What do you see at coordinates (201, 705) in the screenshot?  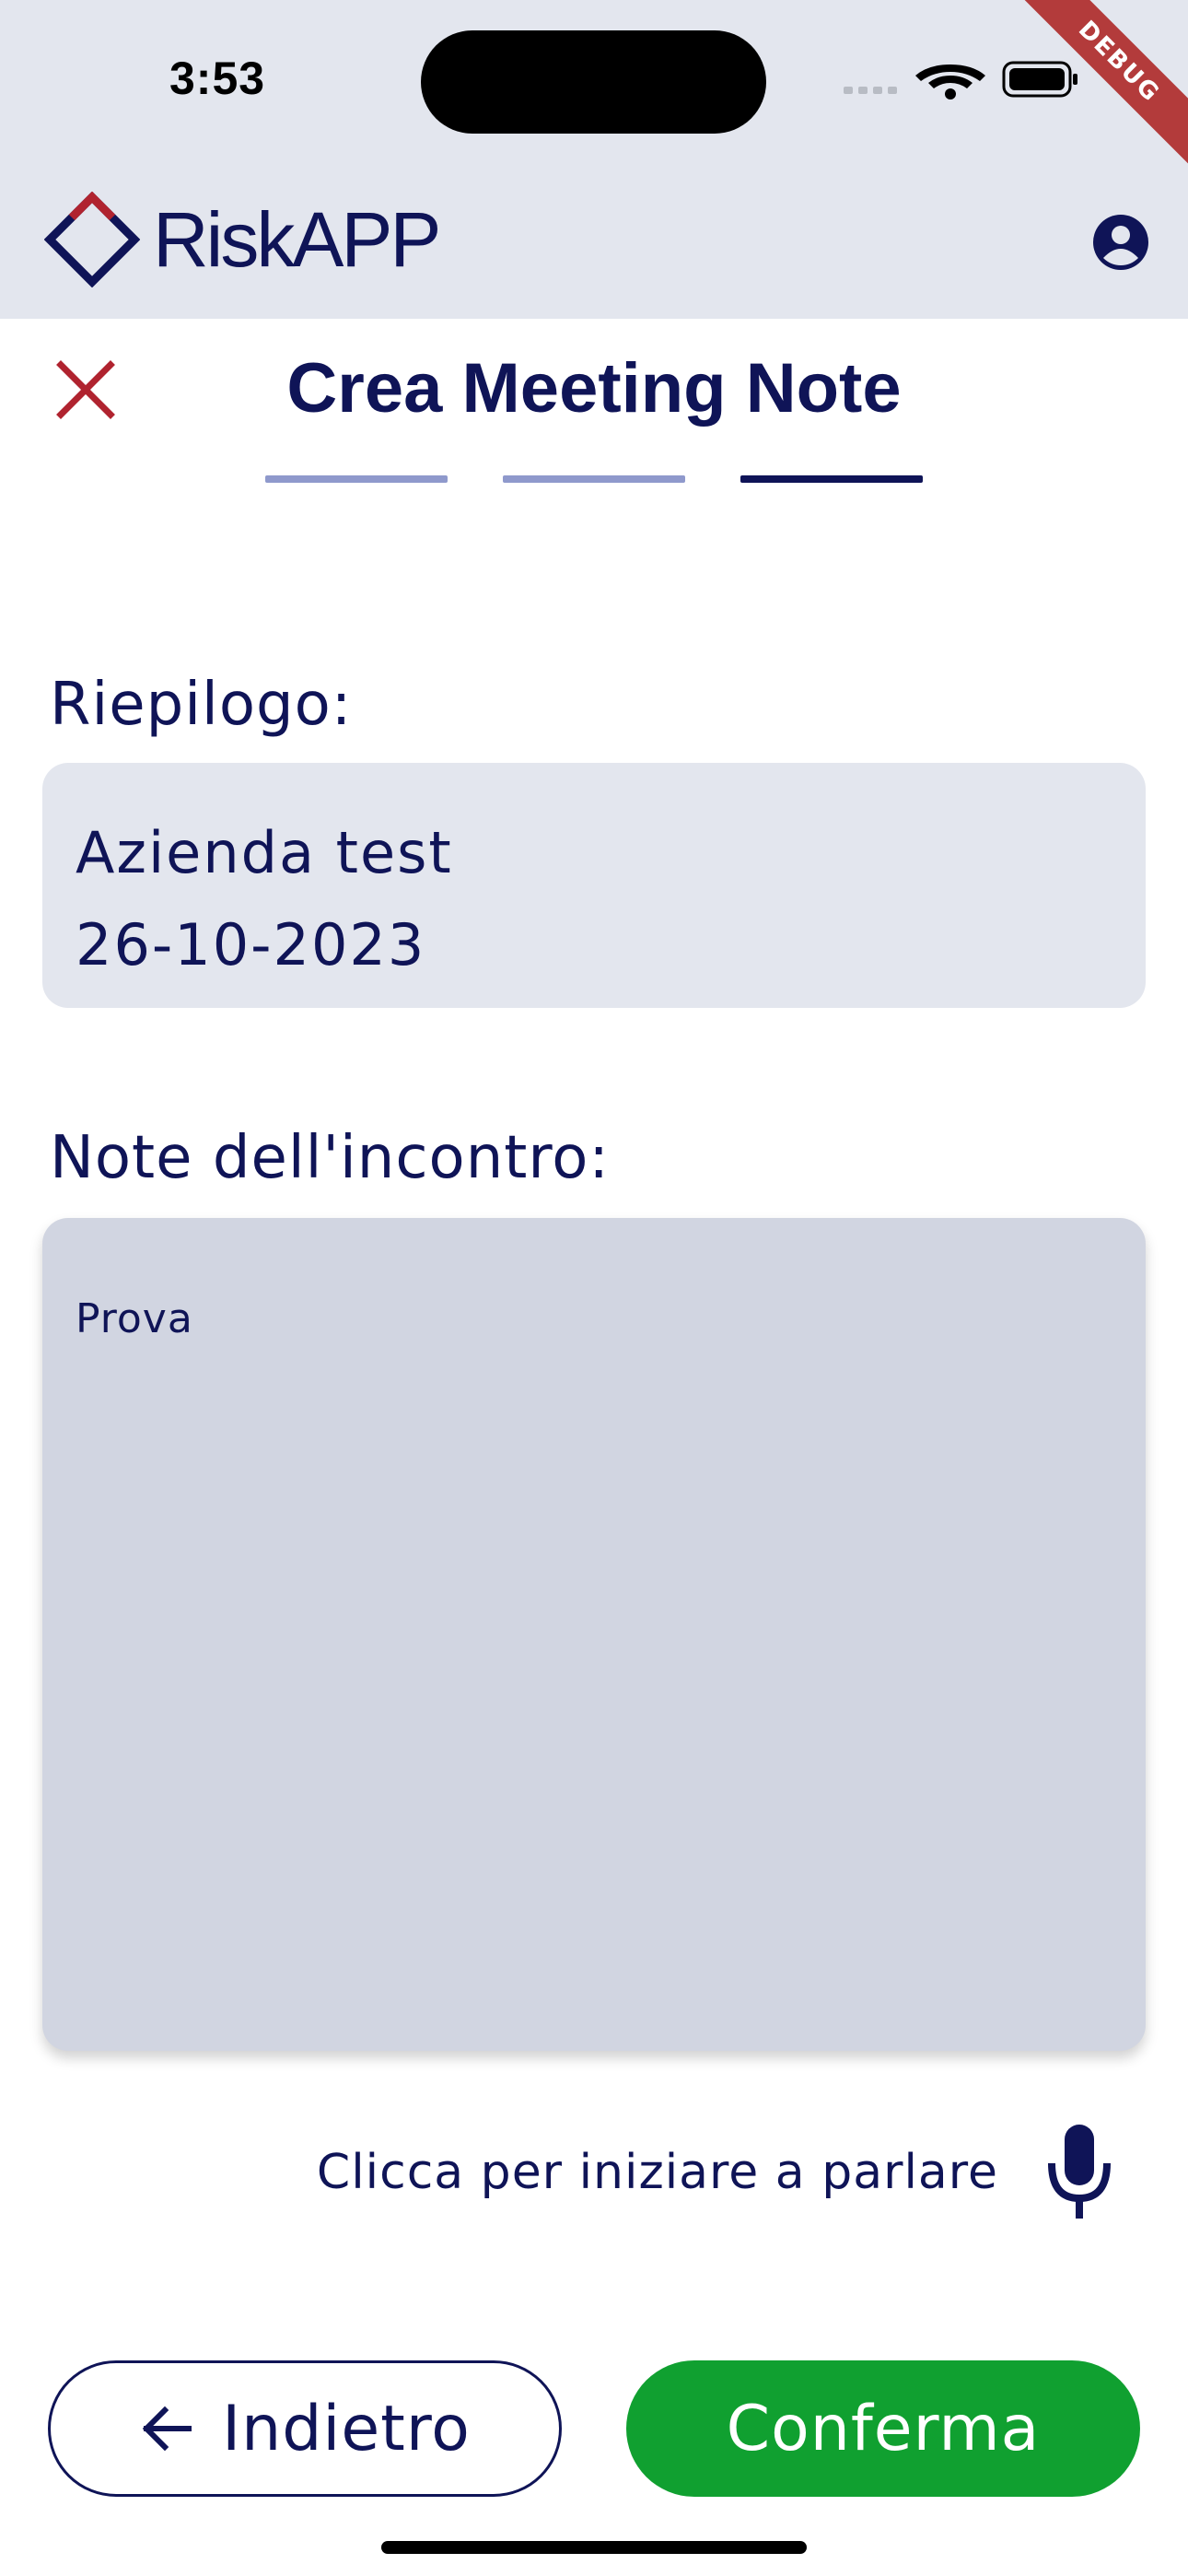 I see `summary-label: Riepilogo:` at bounding box center [201, 705].